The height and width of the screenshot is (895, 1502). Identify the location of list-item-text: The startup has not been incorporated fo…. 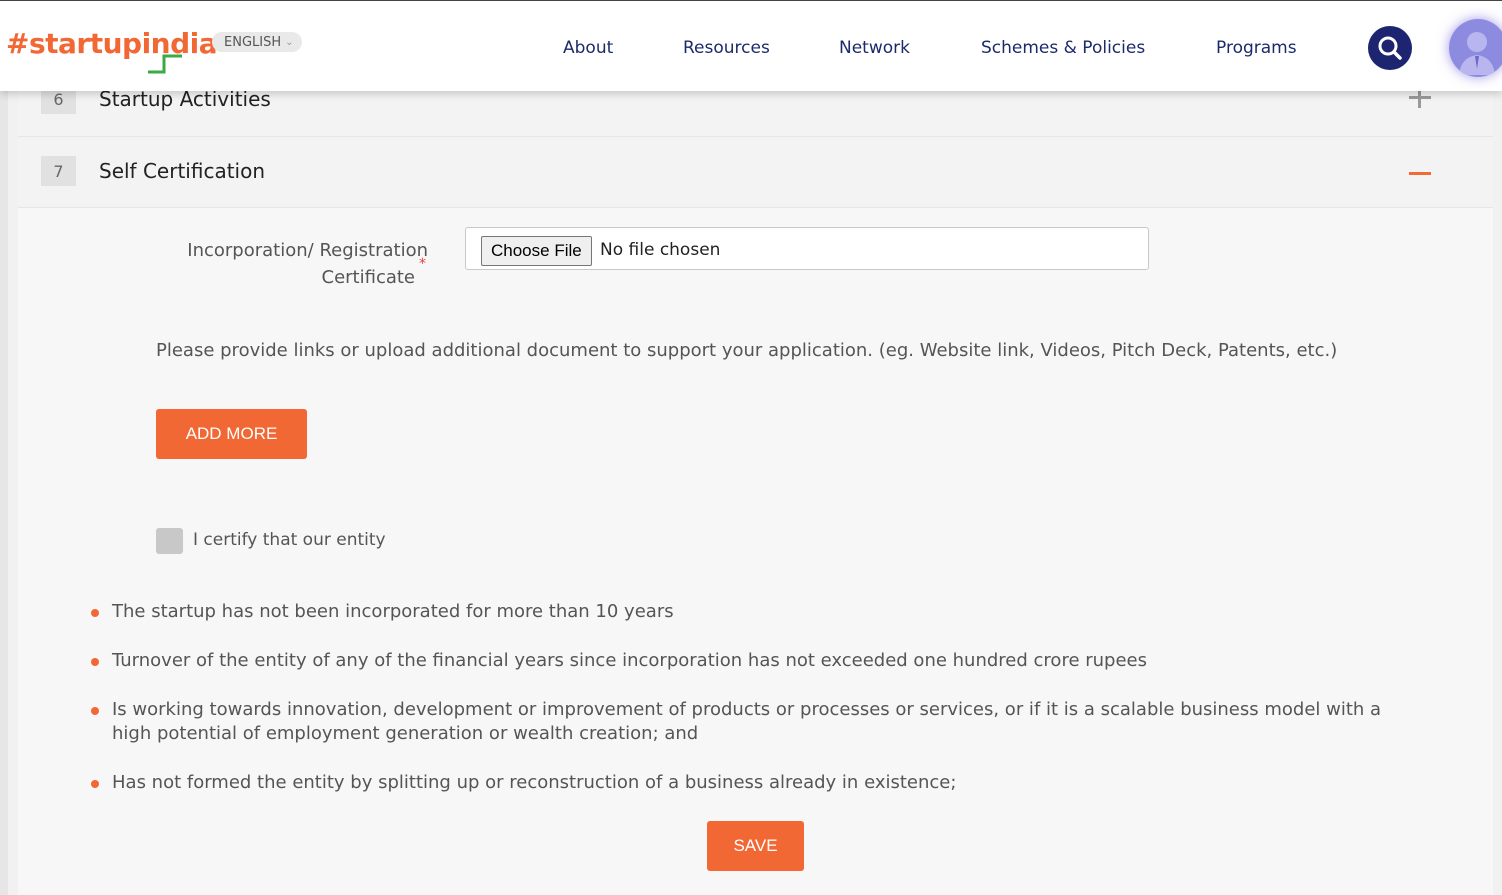
(393, 611).